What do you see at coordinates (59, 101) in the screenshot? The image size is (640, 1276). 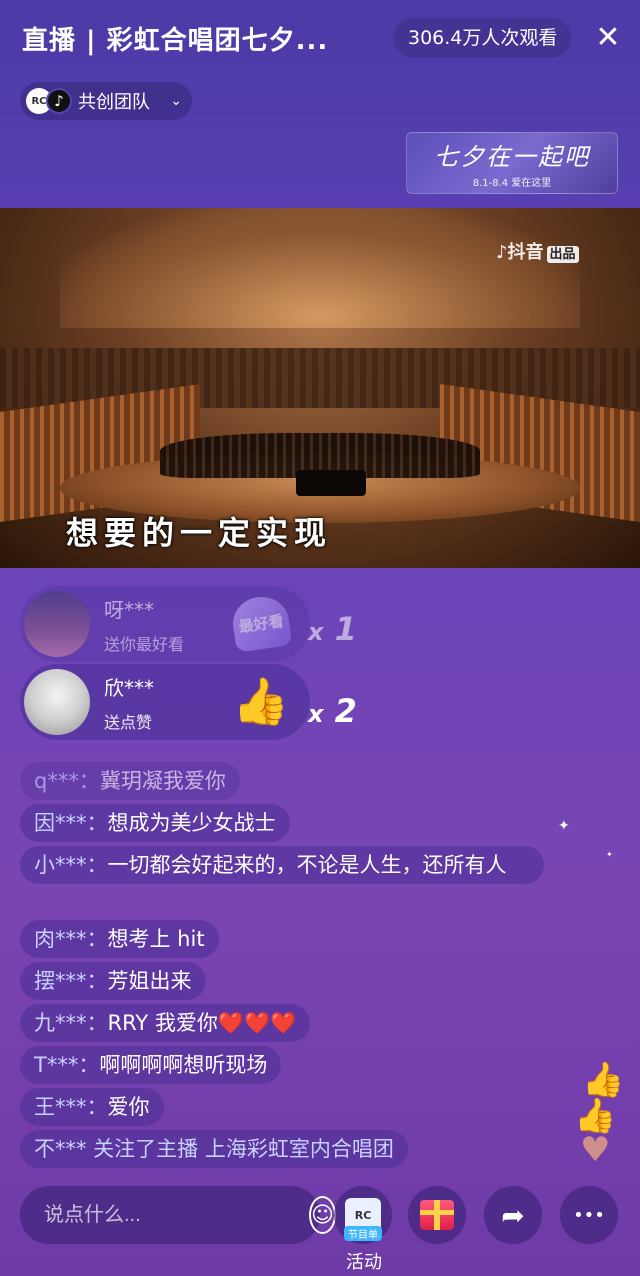 I see `douyin-logo-icon: ♪` at bounding box center [59, 101].